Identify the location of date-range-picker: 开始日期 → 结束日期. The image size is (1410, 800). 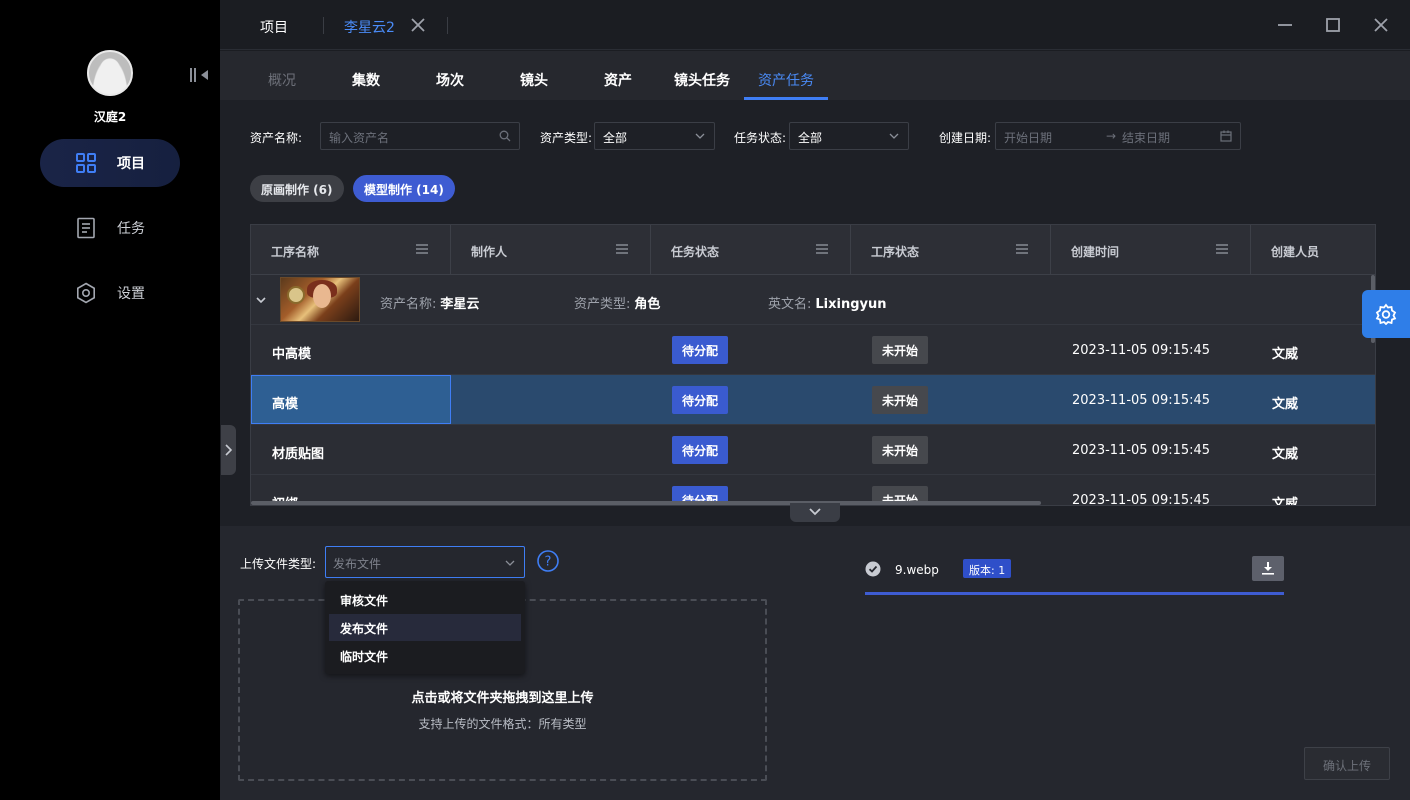
(1118, 136).